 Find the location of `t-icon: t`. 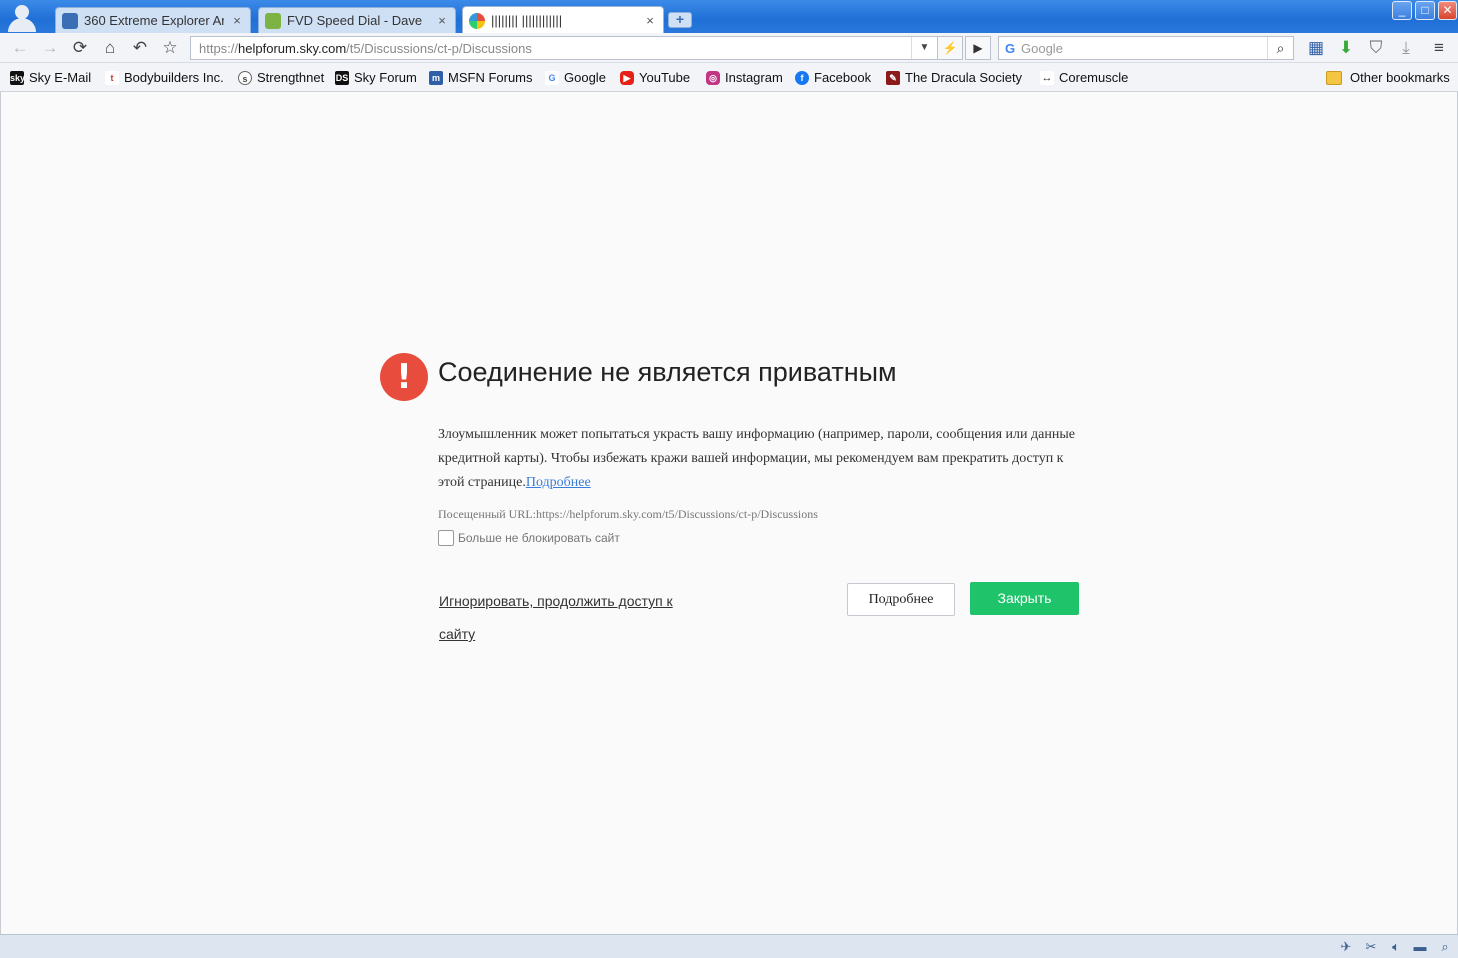

t-icon: t is located at coordinates (112, 77).